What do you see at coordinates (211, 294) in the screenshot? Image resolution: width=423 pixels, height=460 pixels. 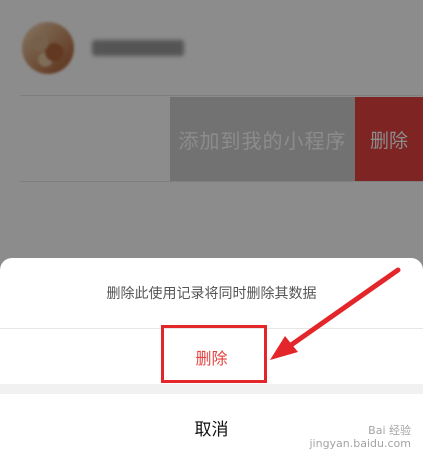 I see `action-sheet-description: 删除此使用记录将同时删除其数据` at bounding box center [211, 294].